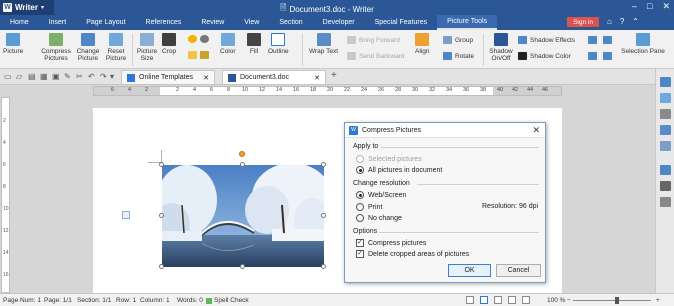  What do you see at coordinates (526, 300) in the screenshot?
I see `view-reading-icon` at bounding box center [526, 300].